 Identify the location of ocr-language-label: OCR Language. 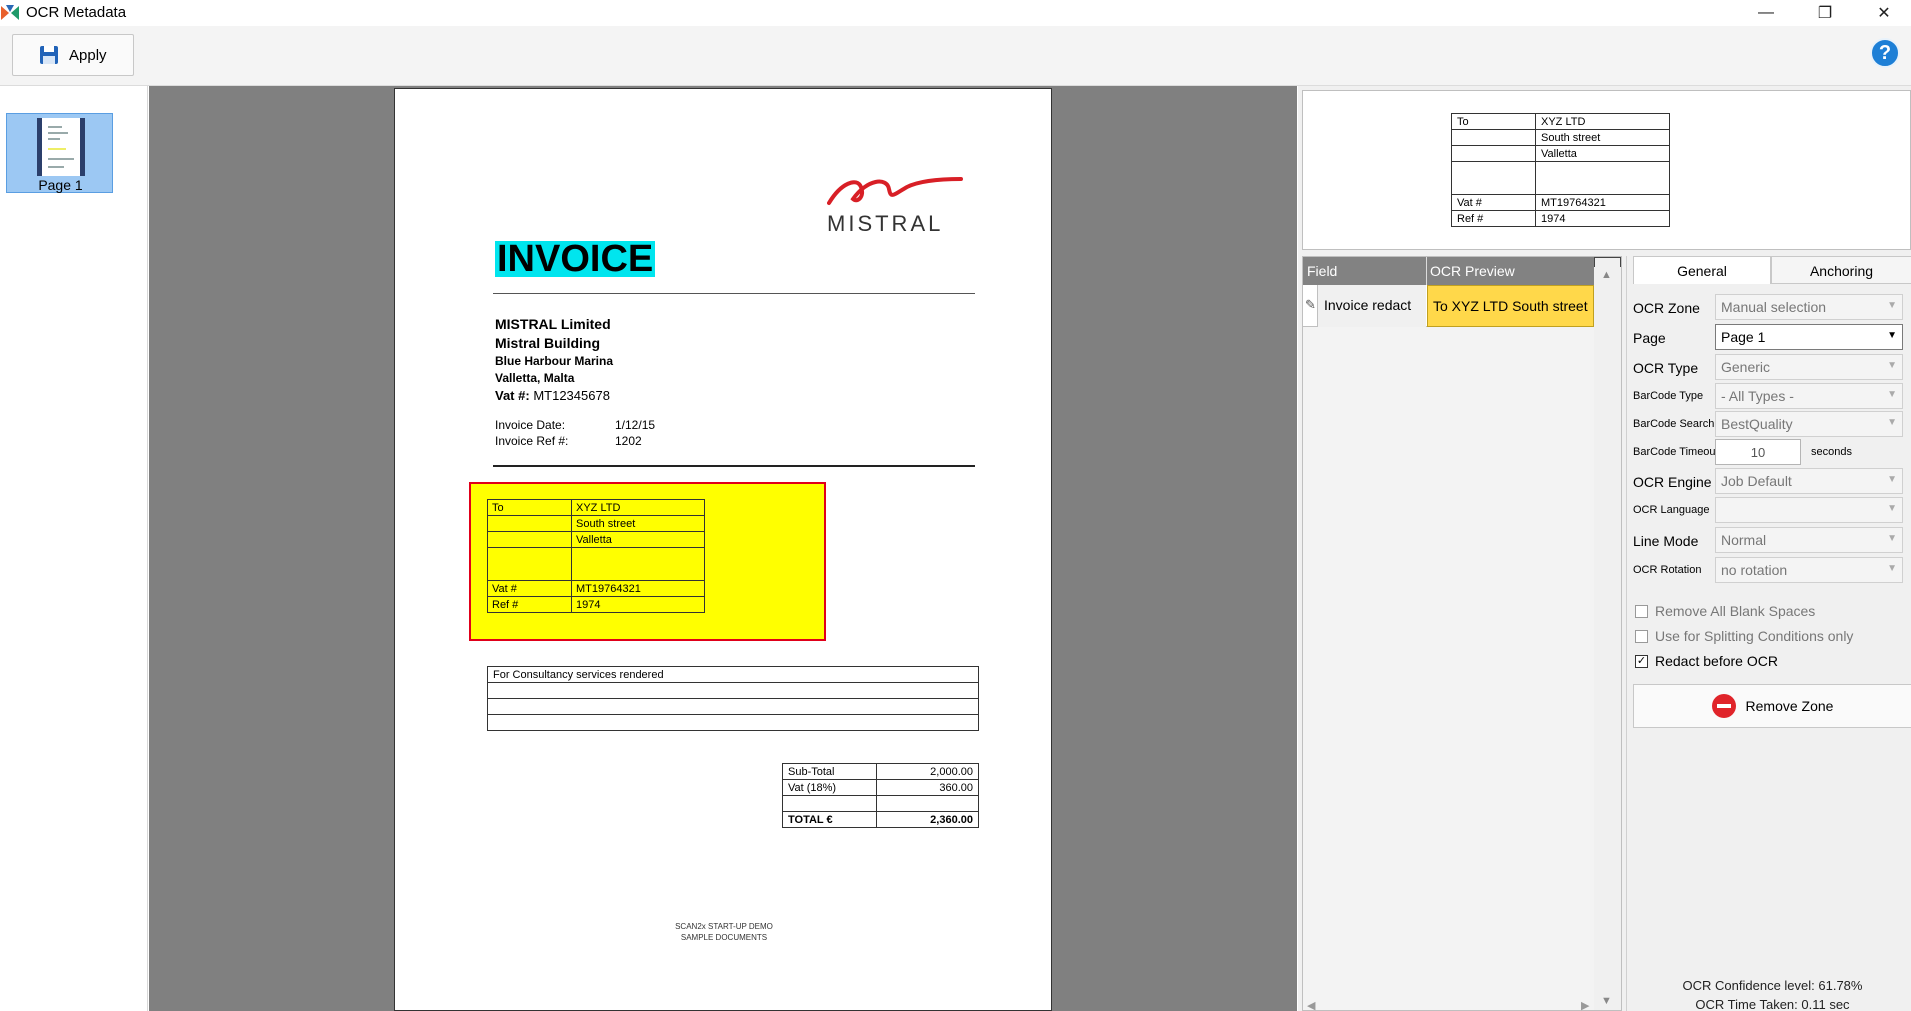
(1671, 510).